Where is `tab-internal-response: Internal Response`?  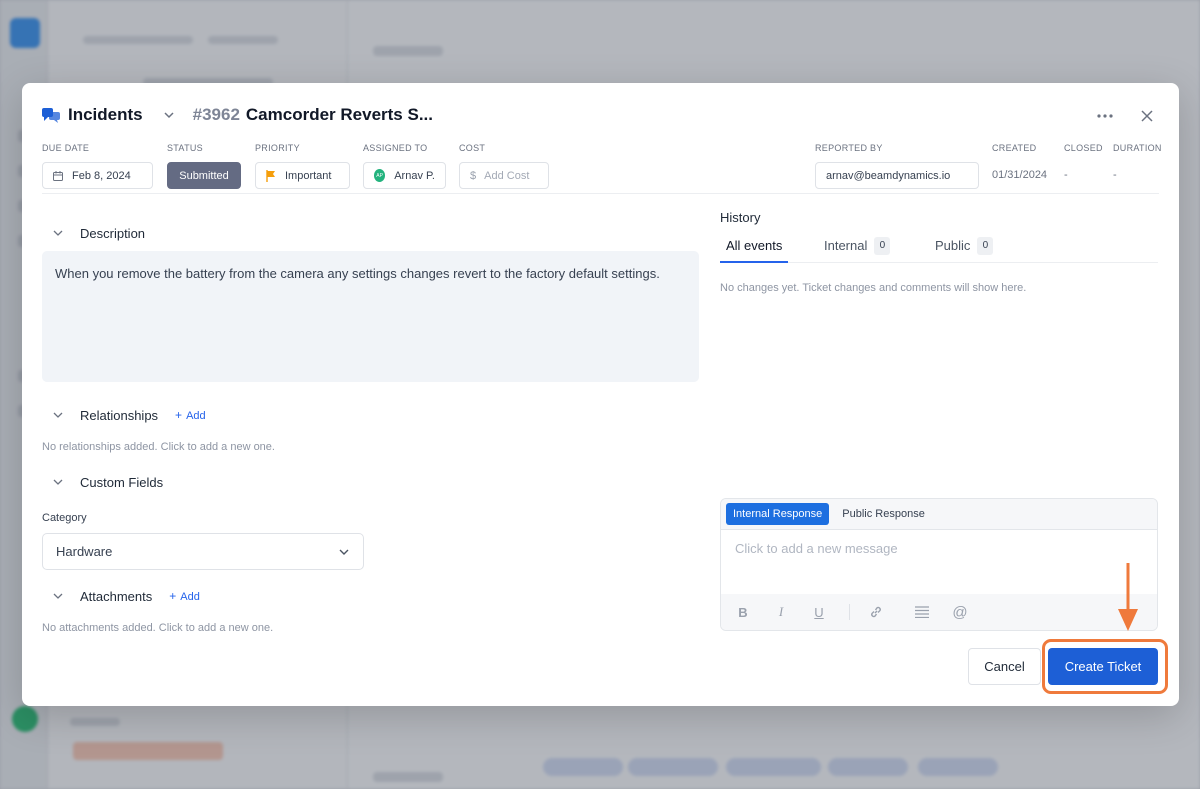
tab-internal-response: Internal Response is located at coordinates (778, 514).